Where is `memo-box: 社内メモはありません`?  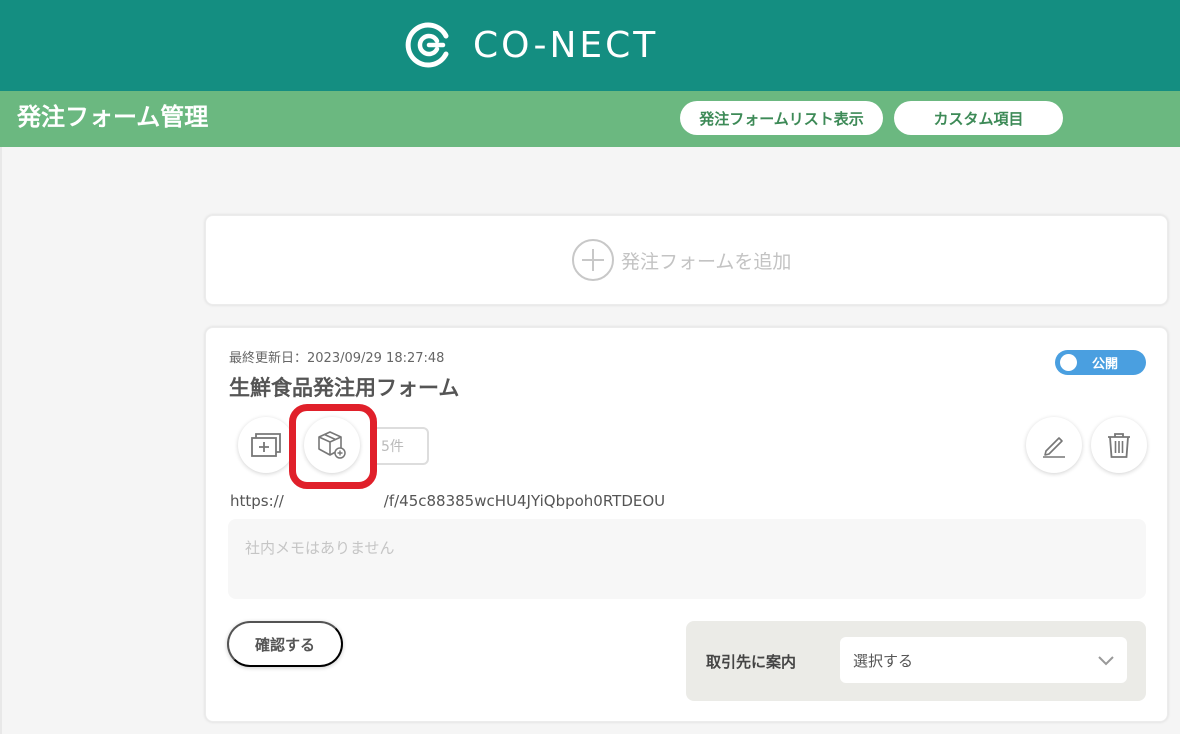
memo-box: 社内メモはありません is located at coordinates (687, 559).